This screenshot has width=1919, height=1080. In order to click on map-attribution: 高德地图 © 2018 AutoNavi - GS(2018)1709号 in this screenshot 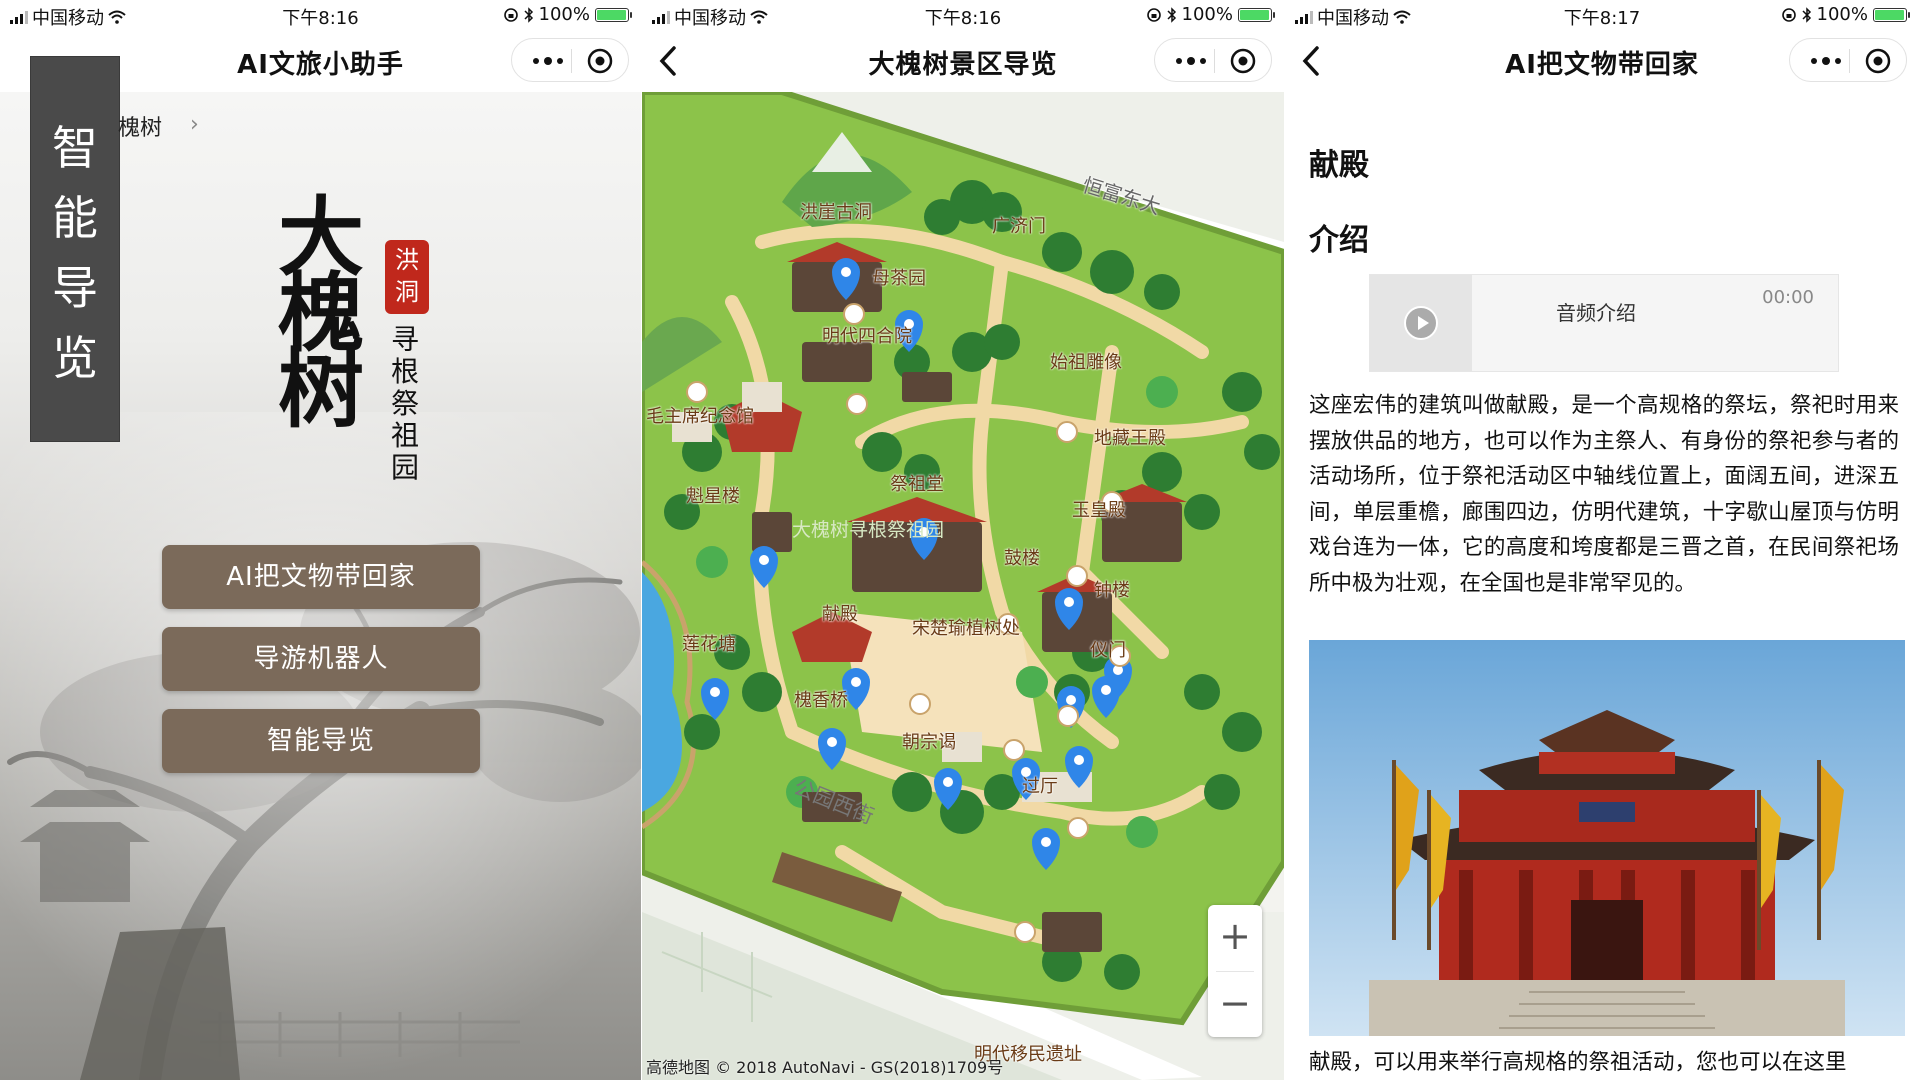, I will do `click(825, 1067)`.